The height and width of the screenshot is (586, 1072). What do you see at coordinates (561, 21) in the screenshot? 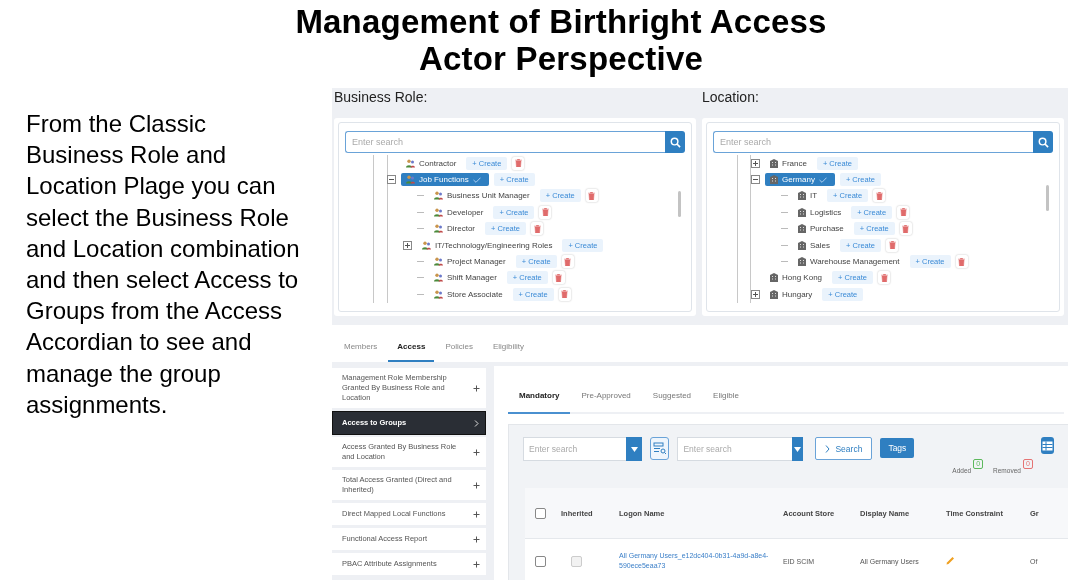
I see `slide-title: Management of Birthright Access` at bounding box center [561, 21].